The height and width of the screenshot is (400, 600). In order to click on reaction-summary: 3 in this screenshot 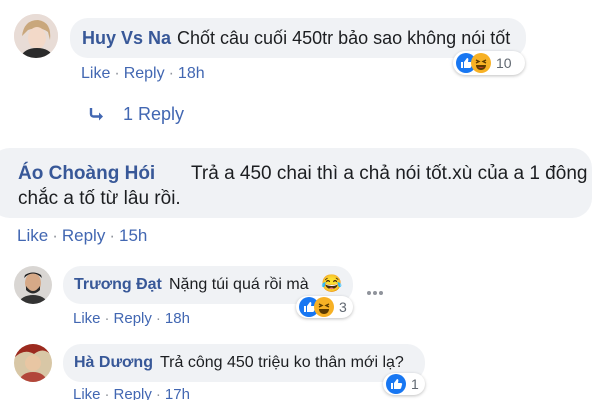, I will do `click(324, 307)`.